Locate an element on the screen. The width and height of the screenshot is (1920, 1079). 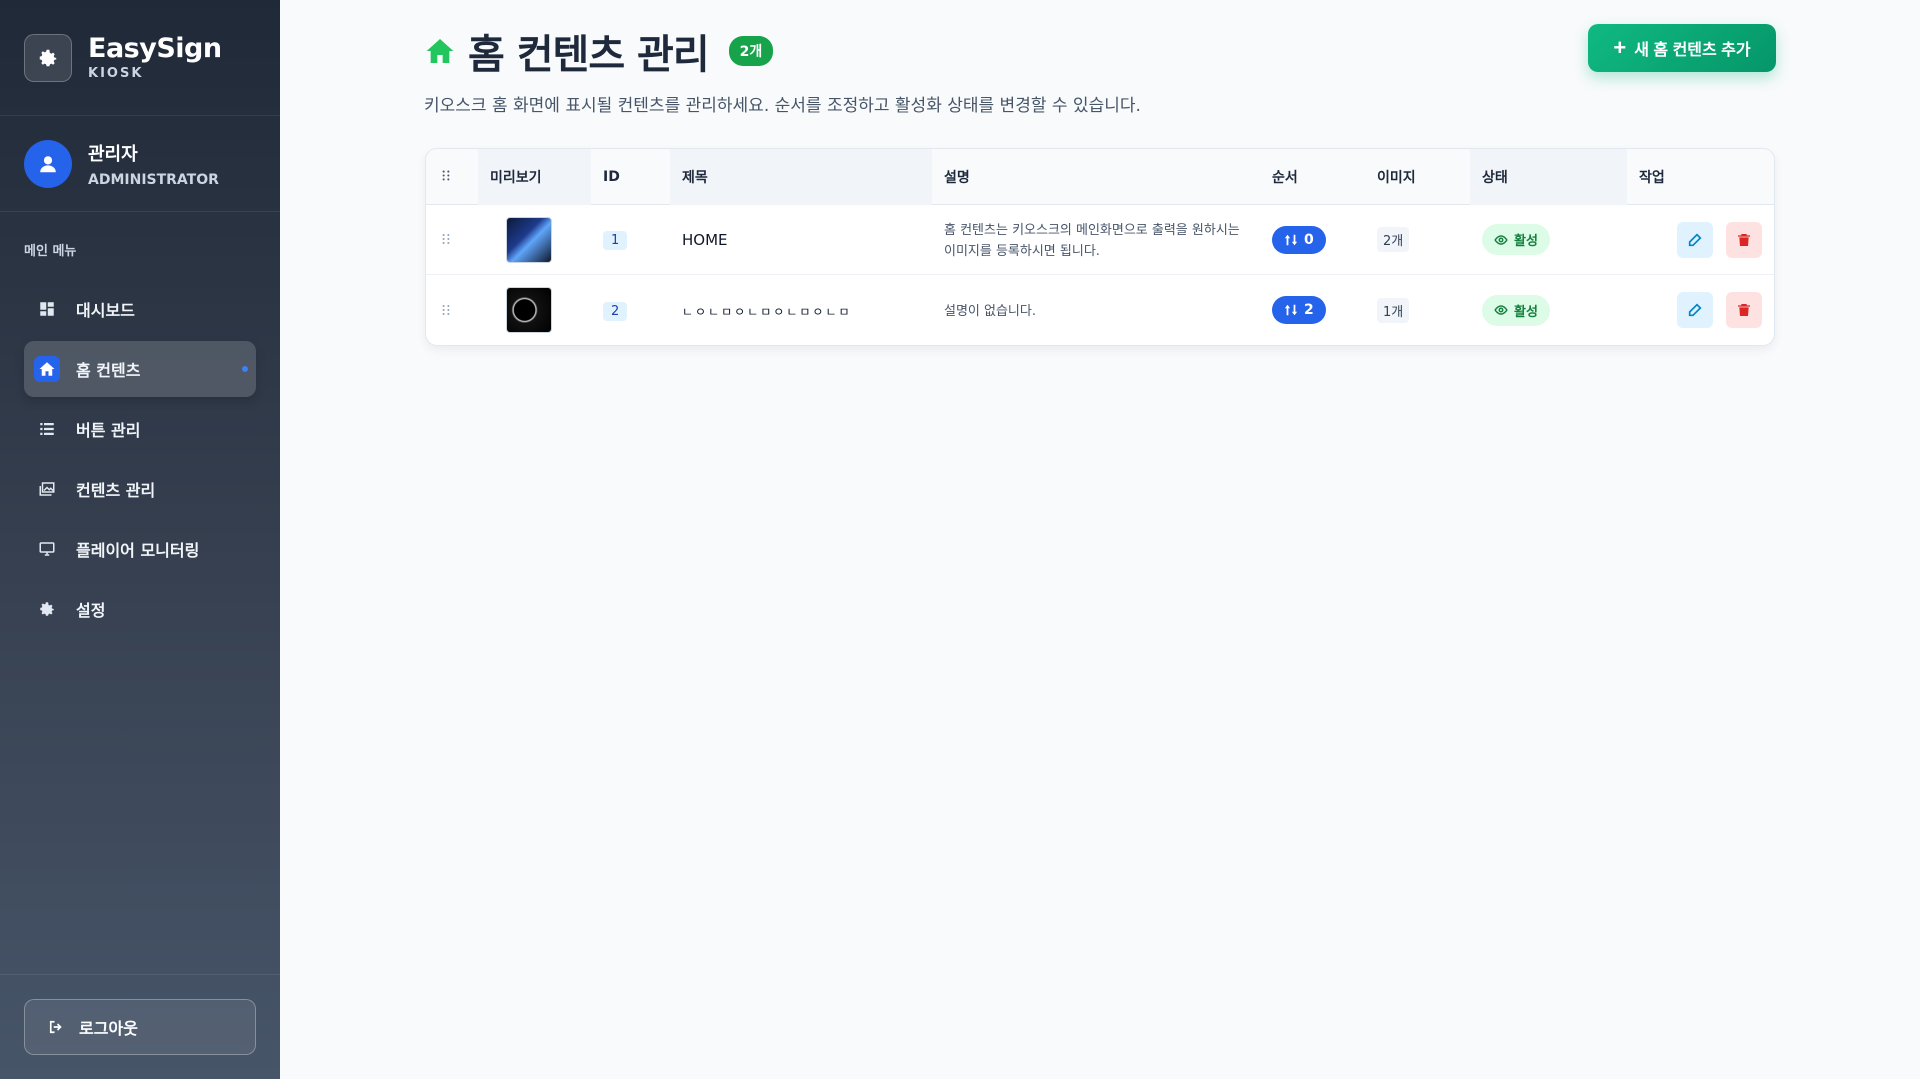
order-badge: 0 is located at coordinates (1299, 239).